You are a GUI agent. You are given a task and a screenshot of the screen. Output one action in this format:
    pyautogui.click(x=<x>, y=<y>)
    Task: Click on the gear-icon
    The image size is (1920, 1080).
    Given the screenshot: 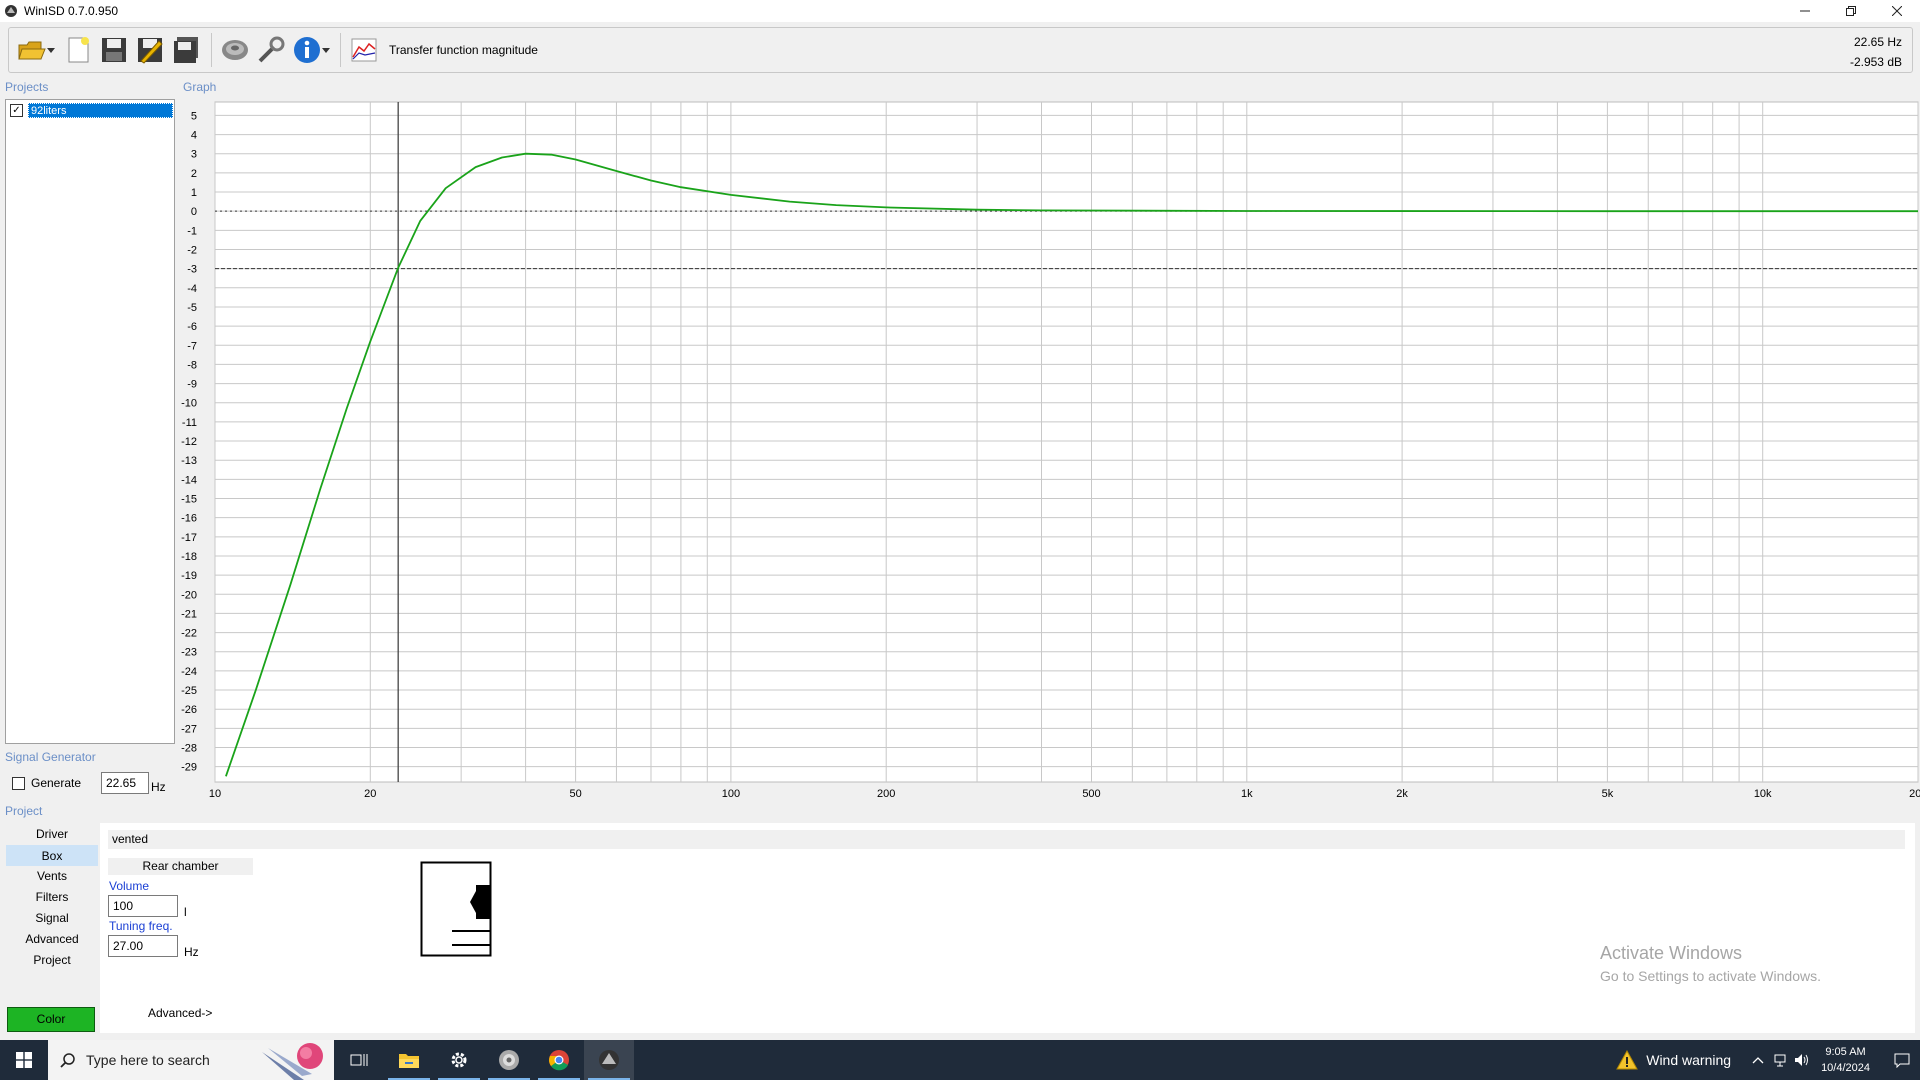 What is the action you would take?
    pyautogui.click(x=459, y=1060)
    